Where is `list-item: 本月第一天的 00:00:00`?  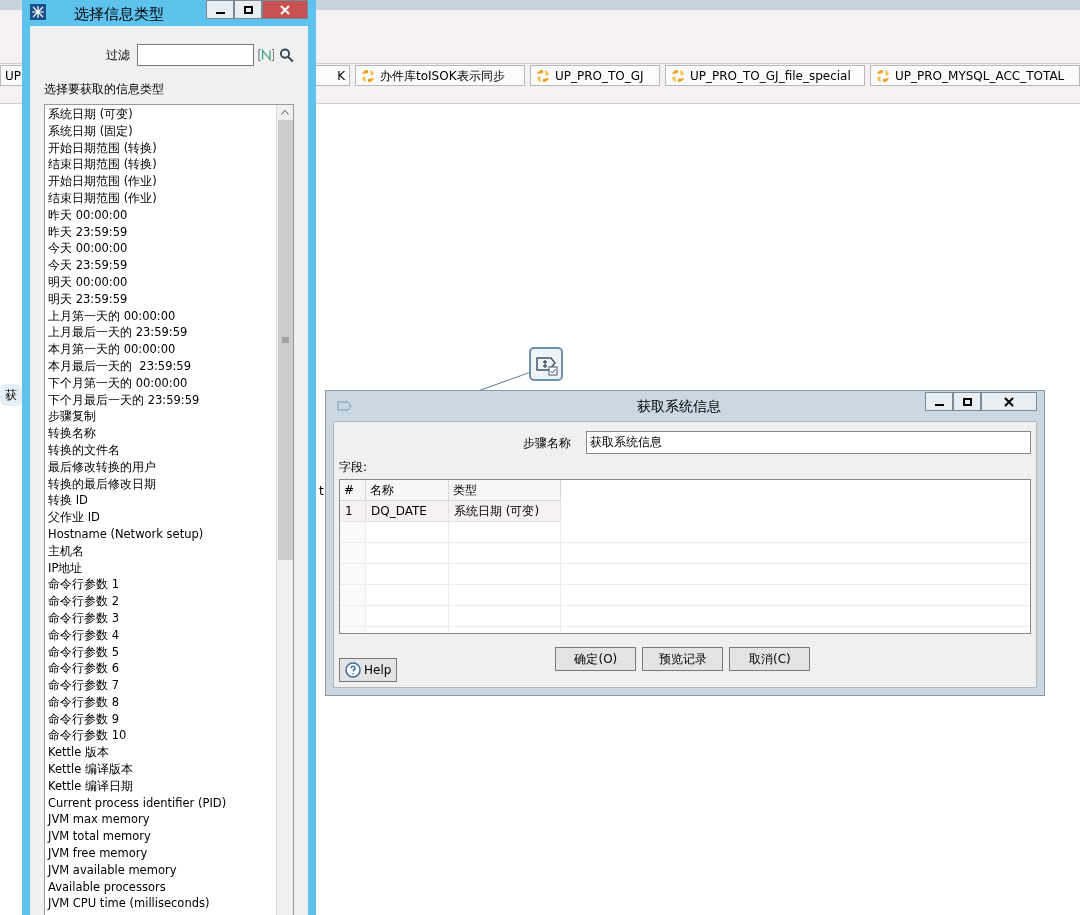 list-item: 本月第一天的 00:00:00 is located at coordinates (162, 349).